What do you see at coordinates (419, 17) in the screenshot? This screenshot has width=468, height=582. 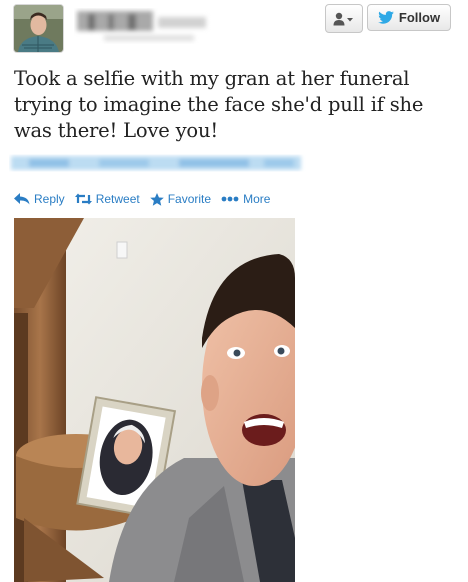 I see `follow-label: Follow` at bounding box center [419, 17].